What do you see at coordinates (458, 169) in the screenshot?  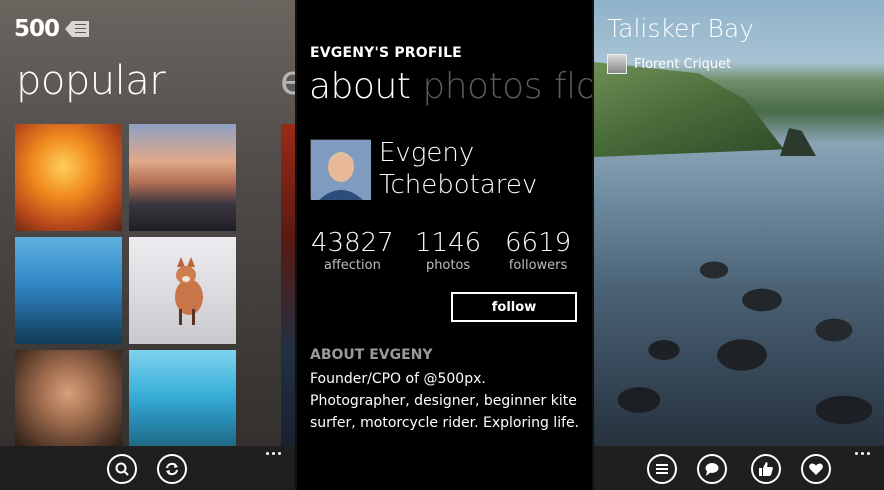 I see `profile-name: Evgeny Tchebotarev` at bounding box center [458, 169].